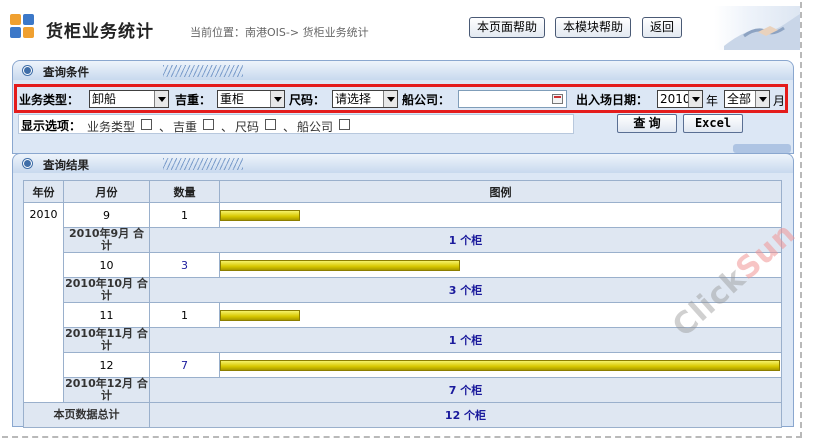  What do you see at coordinates (106, 315) in the screenshot?
I see `month-cell: 11` at bounding box center [106, 315].